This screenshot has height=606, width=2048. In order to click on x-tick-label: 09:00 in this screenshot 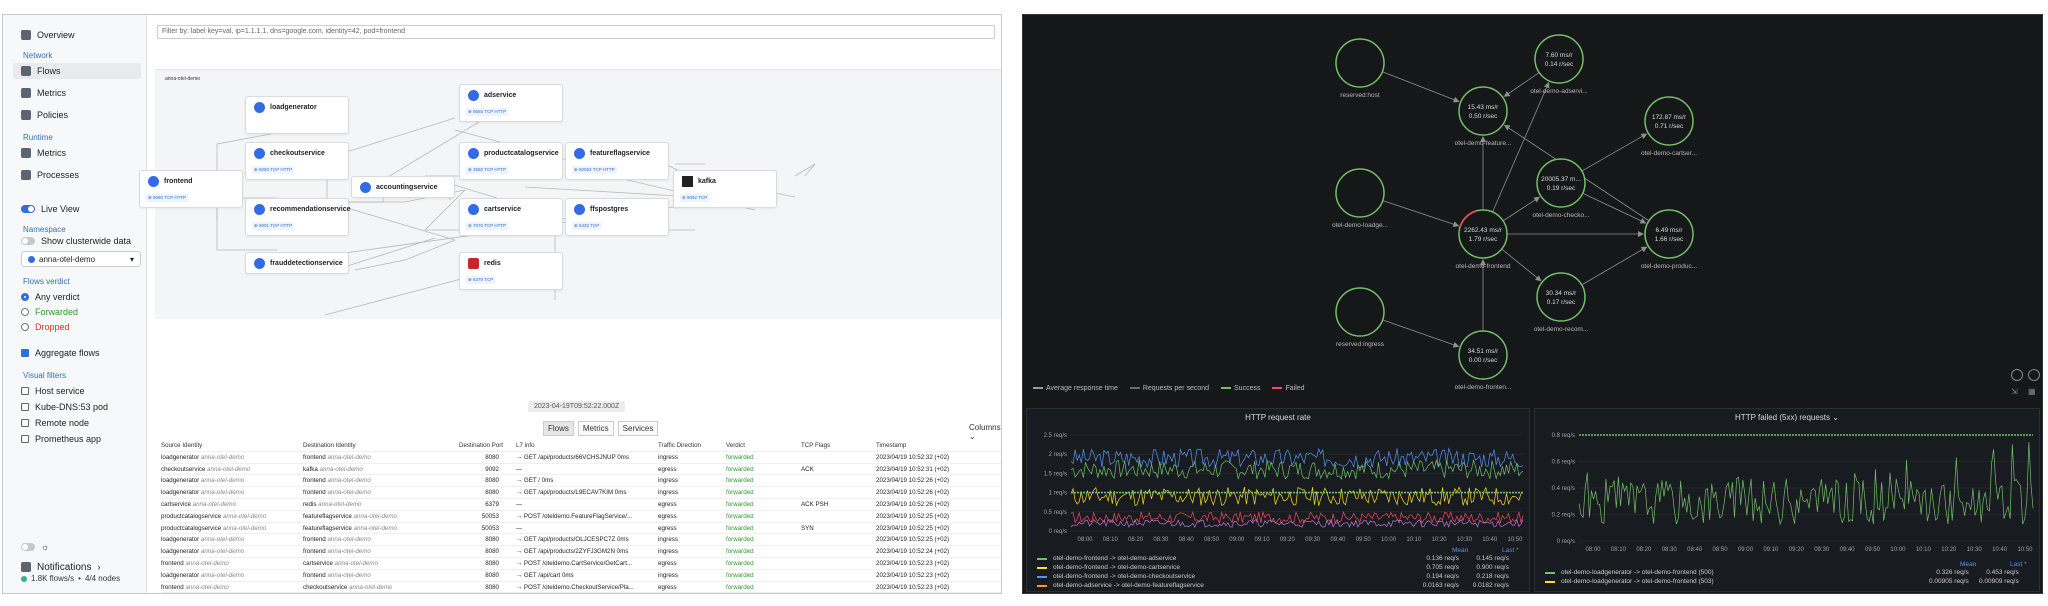, I will do `click(1746, 550)`.